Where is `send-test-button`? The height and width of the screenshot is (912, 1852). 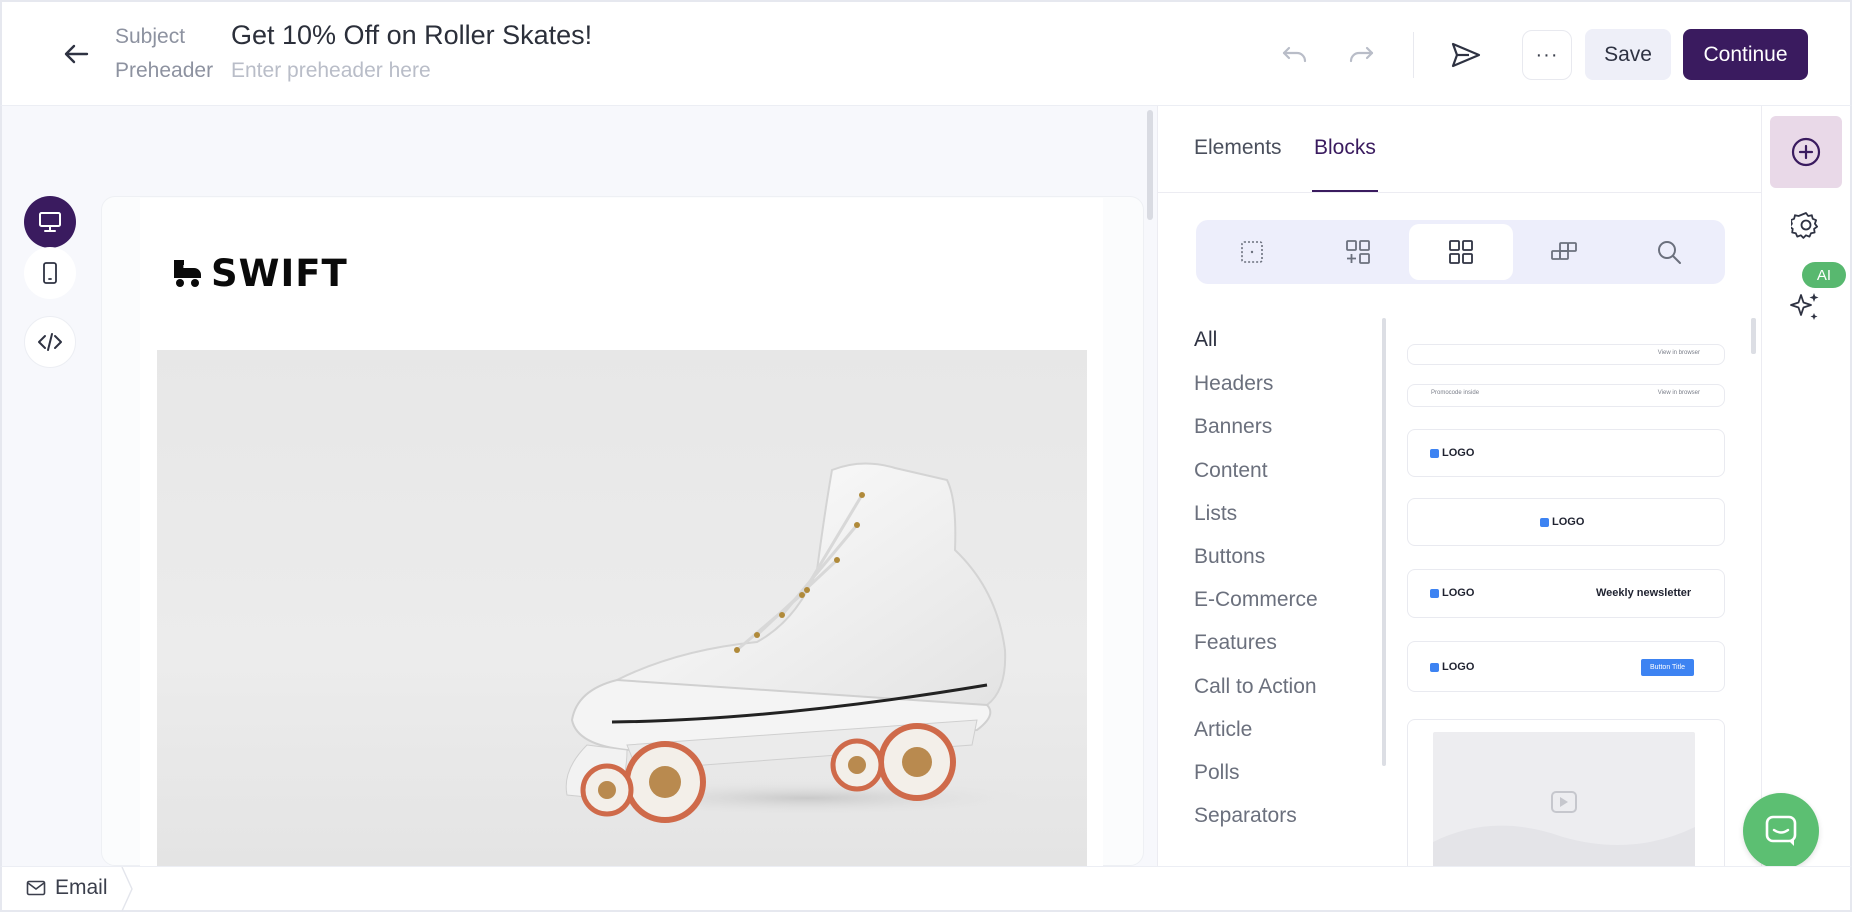
send-test-button is located at coordinates (1466, 55).